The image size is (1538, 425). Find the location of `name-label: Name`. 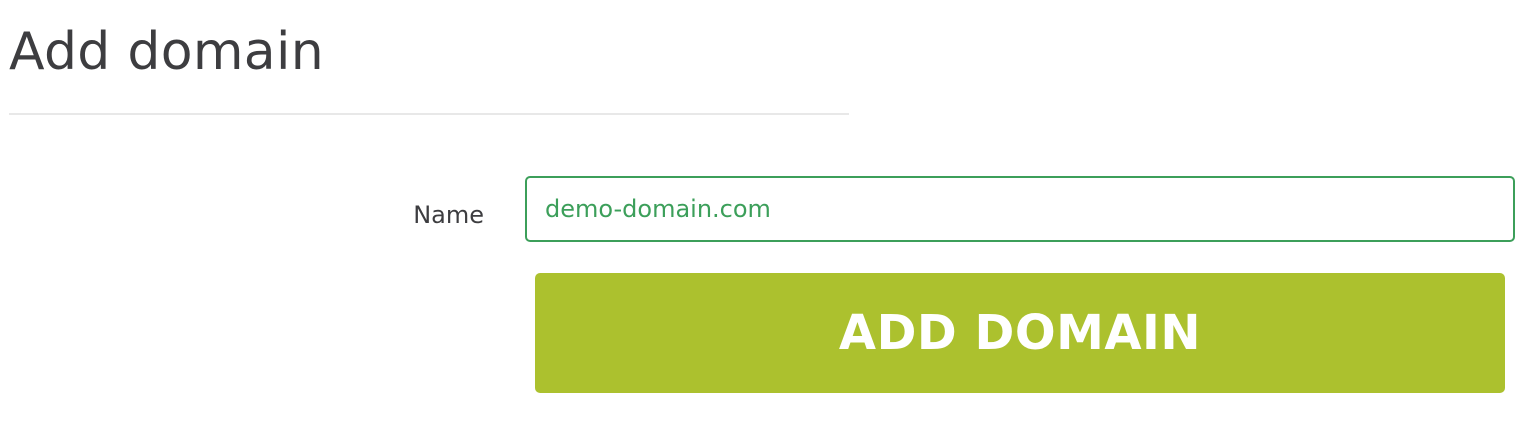

name-label: Name is located at coordinates (448, 215).